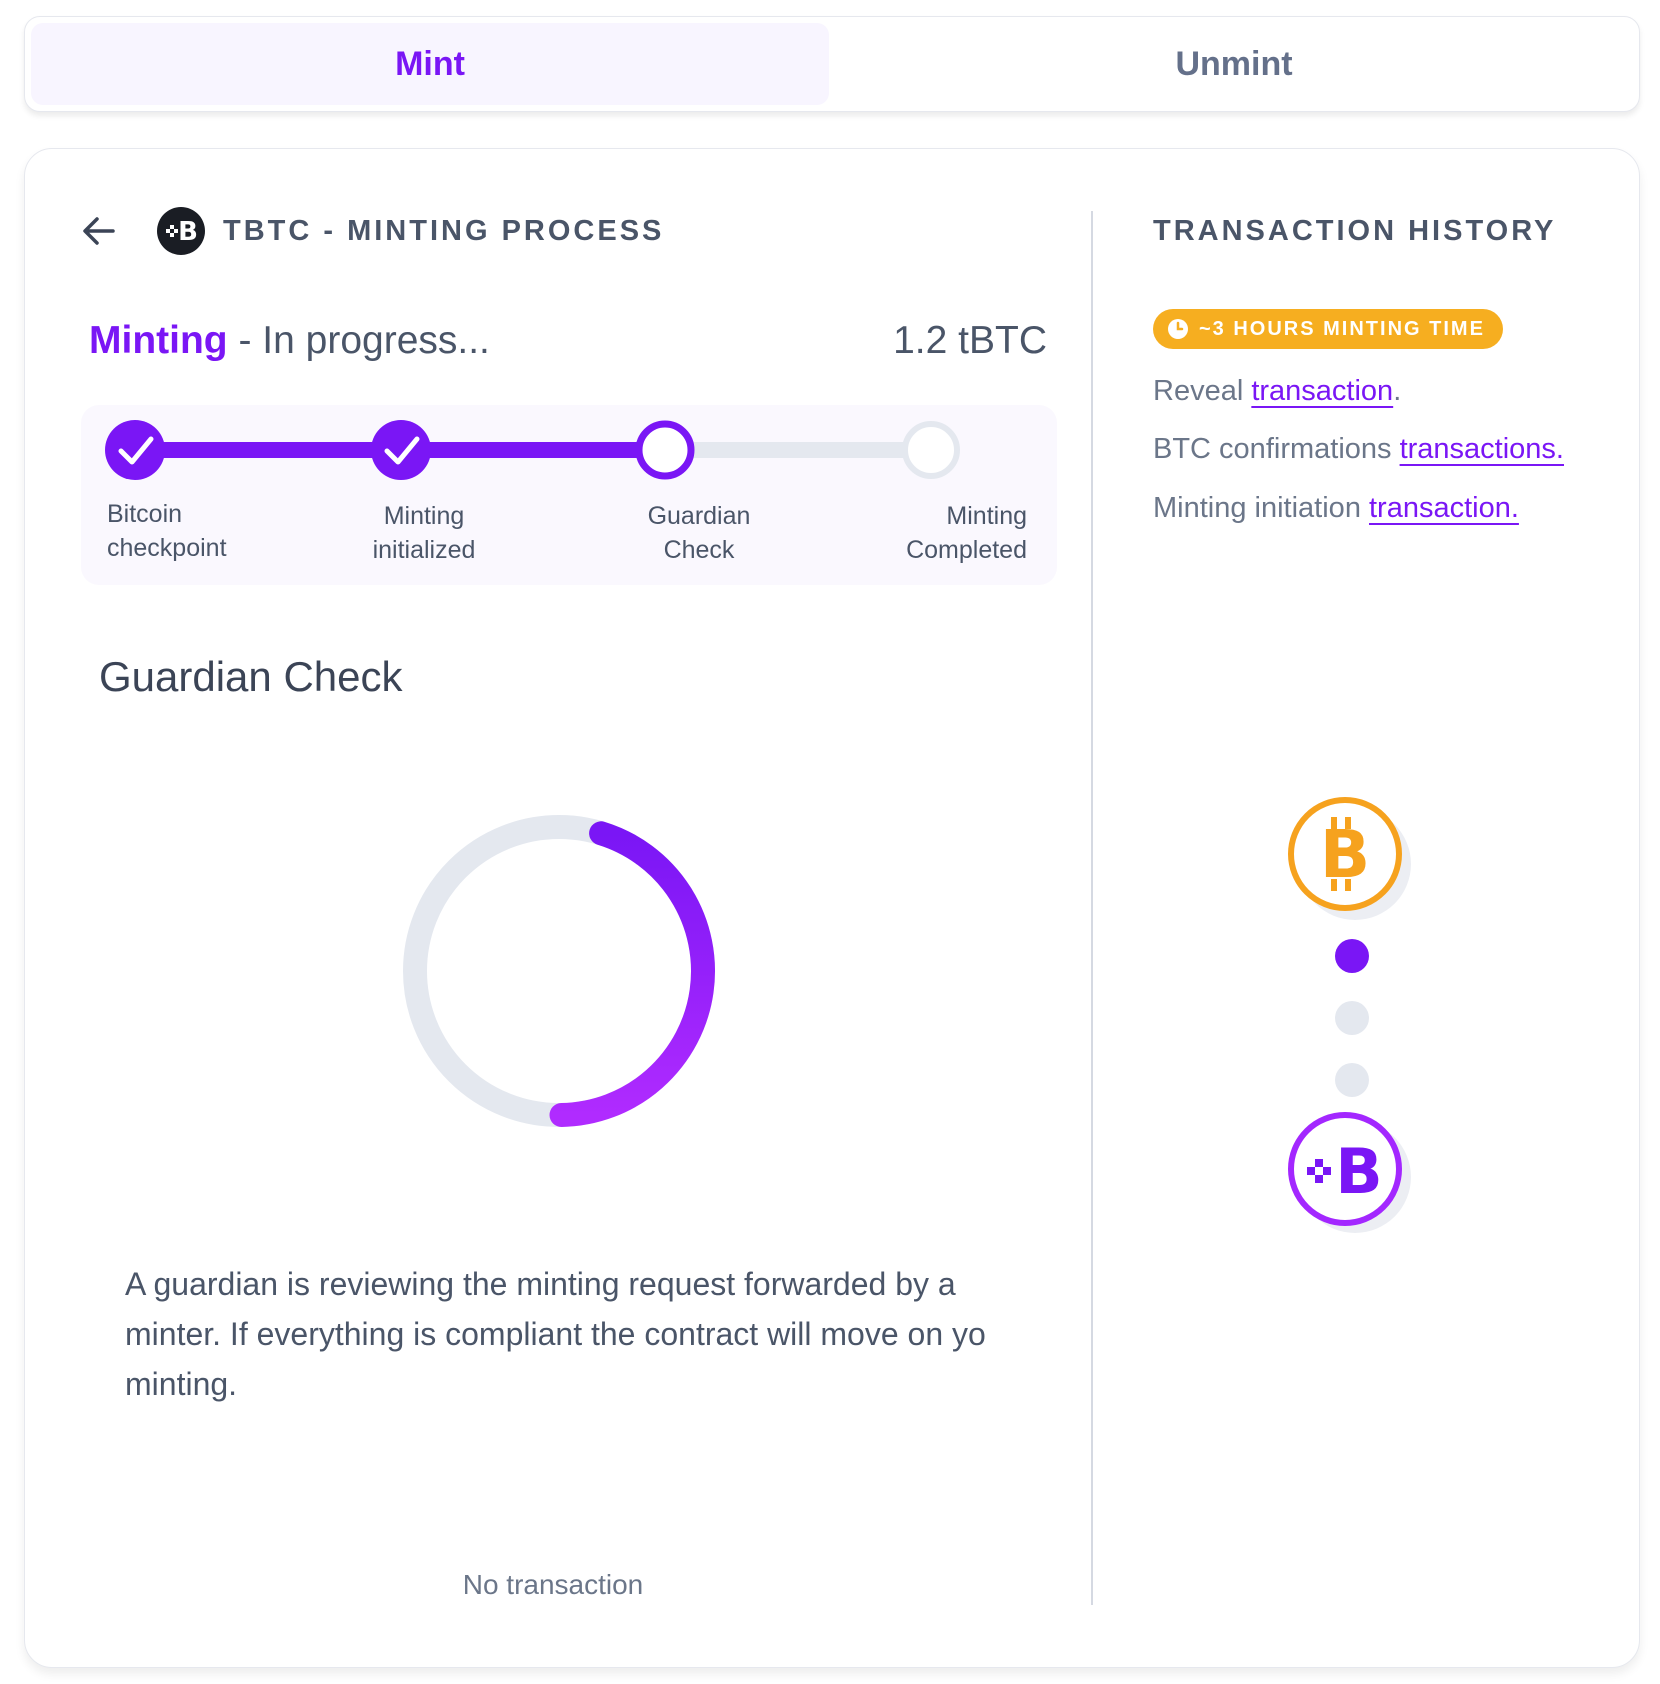 This screenshot has width=1660, height=1684. What do you see at coordinates (251, 676) in the screenshot?
I see `section-title: Guardian Check` at bounding box center [251, 676].